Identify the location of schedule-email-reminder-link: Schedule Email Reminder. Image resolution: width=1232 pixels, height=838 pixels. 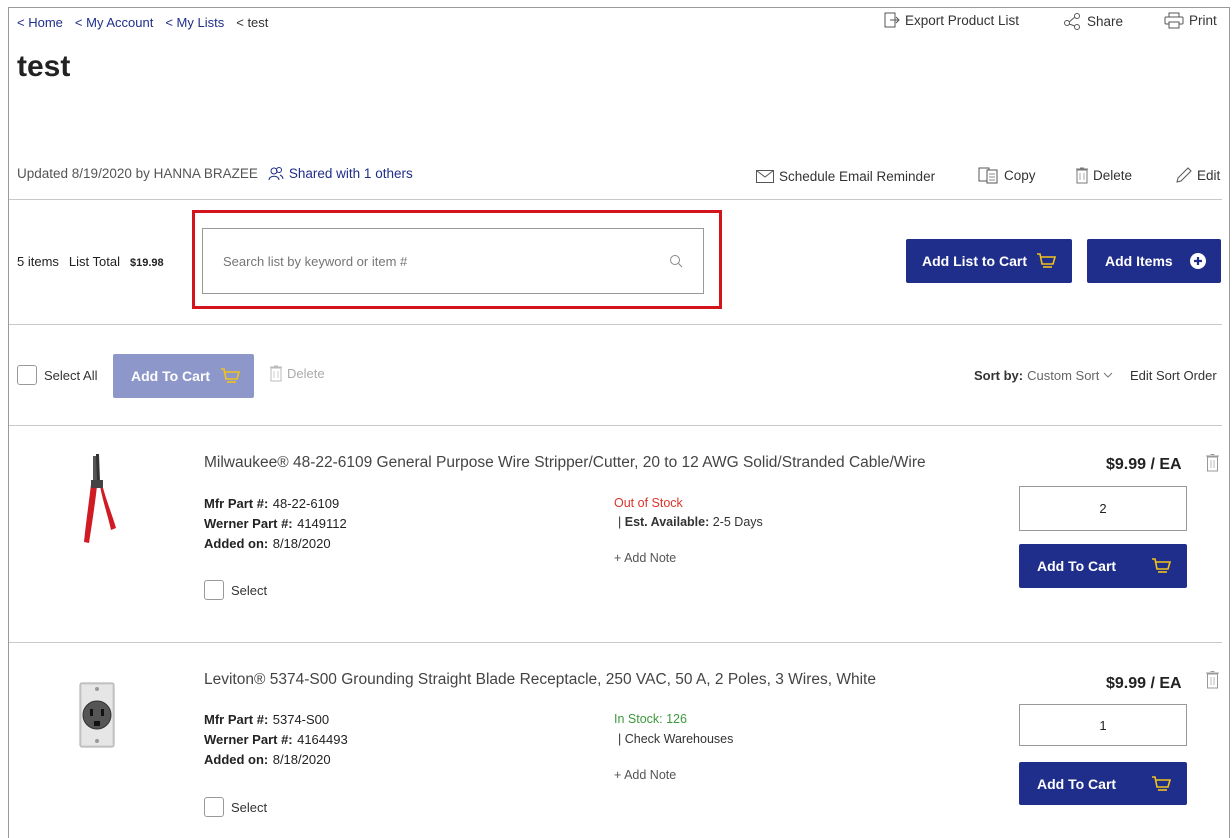
(845, 176).